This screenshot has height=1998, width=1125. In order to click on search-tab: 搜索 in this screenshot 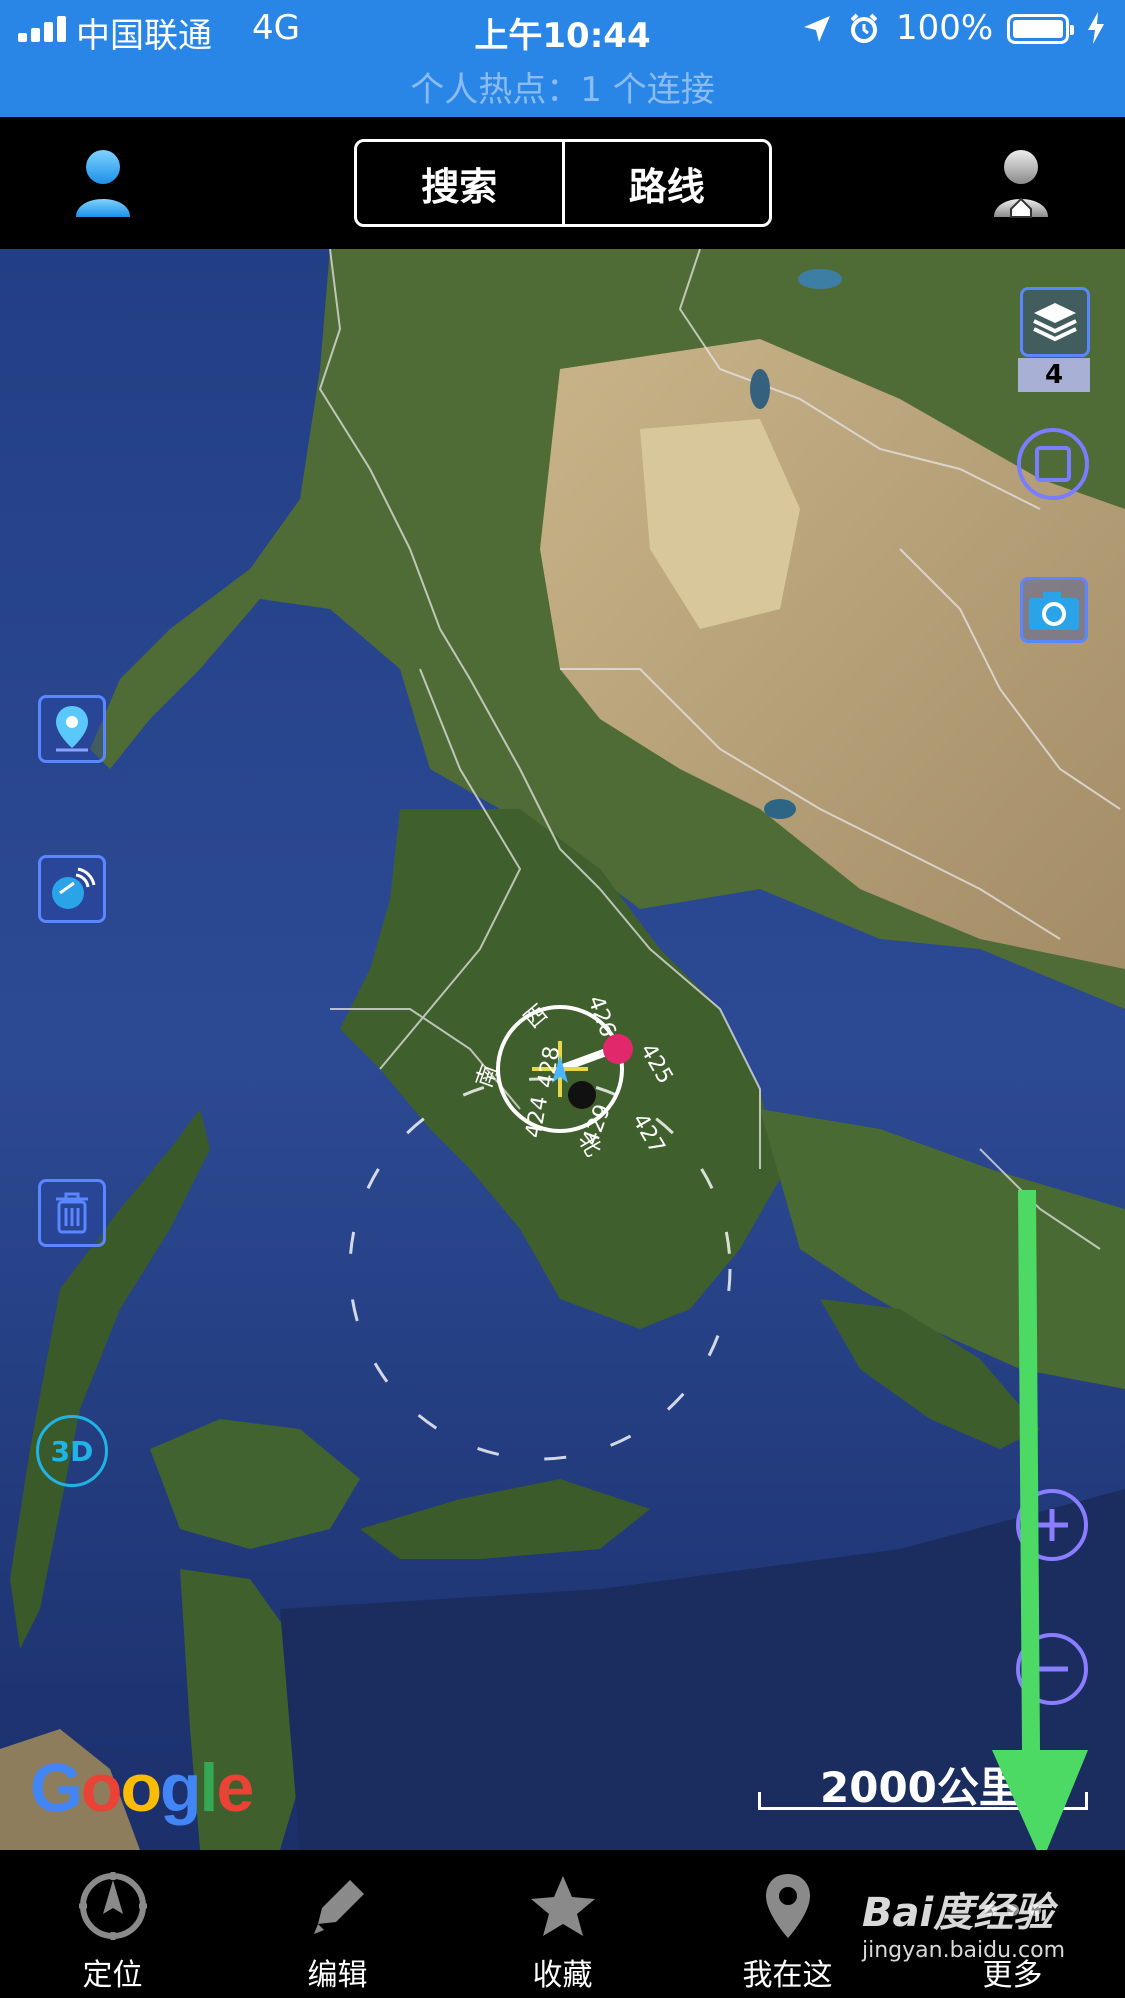, I will do `click(459, 183)`.